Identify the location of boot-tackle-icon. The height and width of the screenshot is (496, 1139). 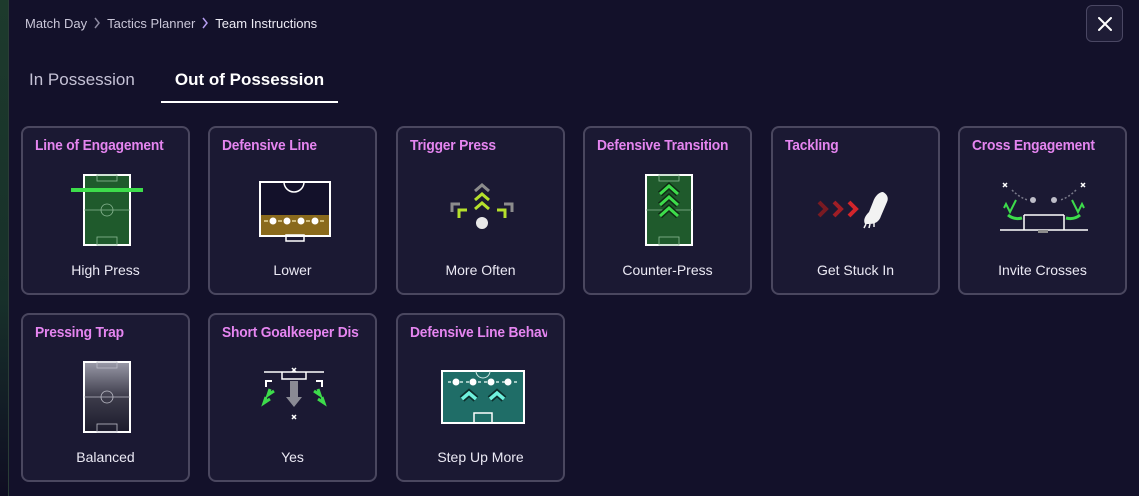
(852, 210).